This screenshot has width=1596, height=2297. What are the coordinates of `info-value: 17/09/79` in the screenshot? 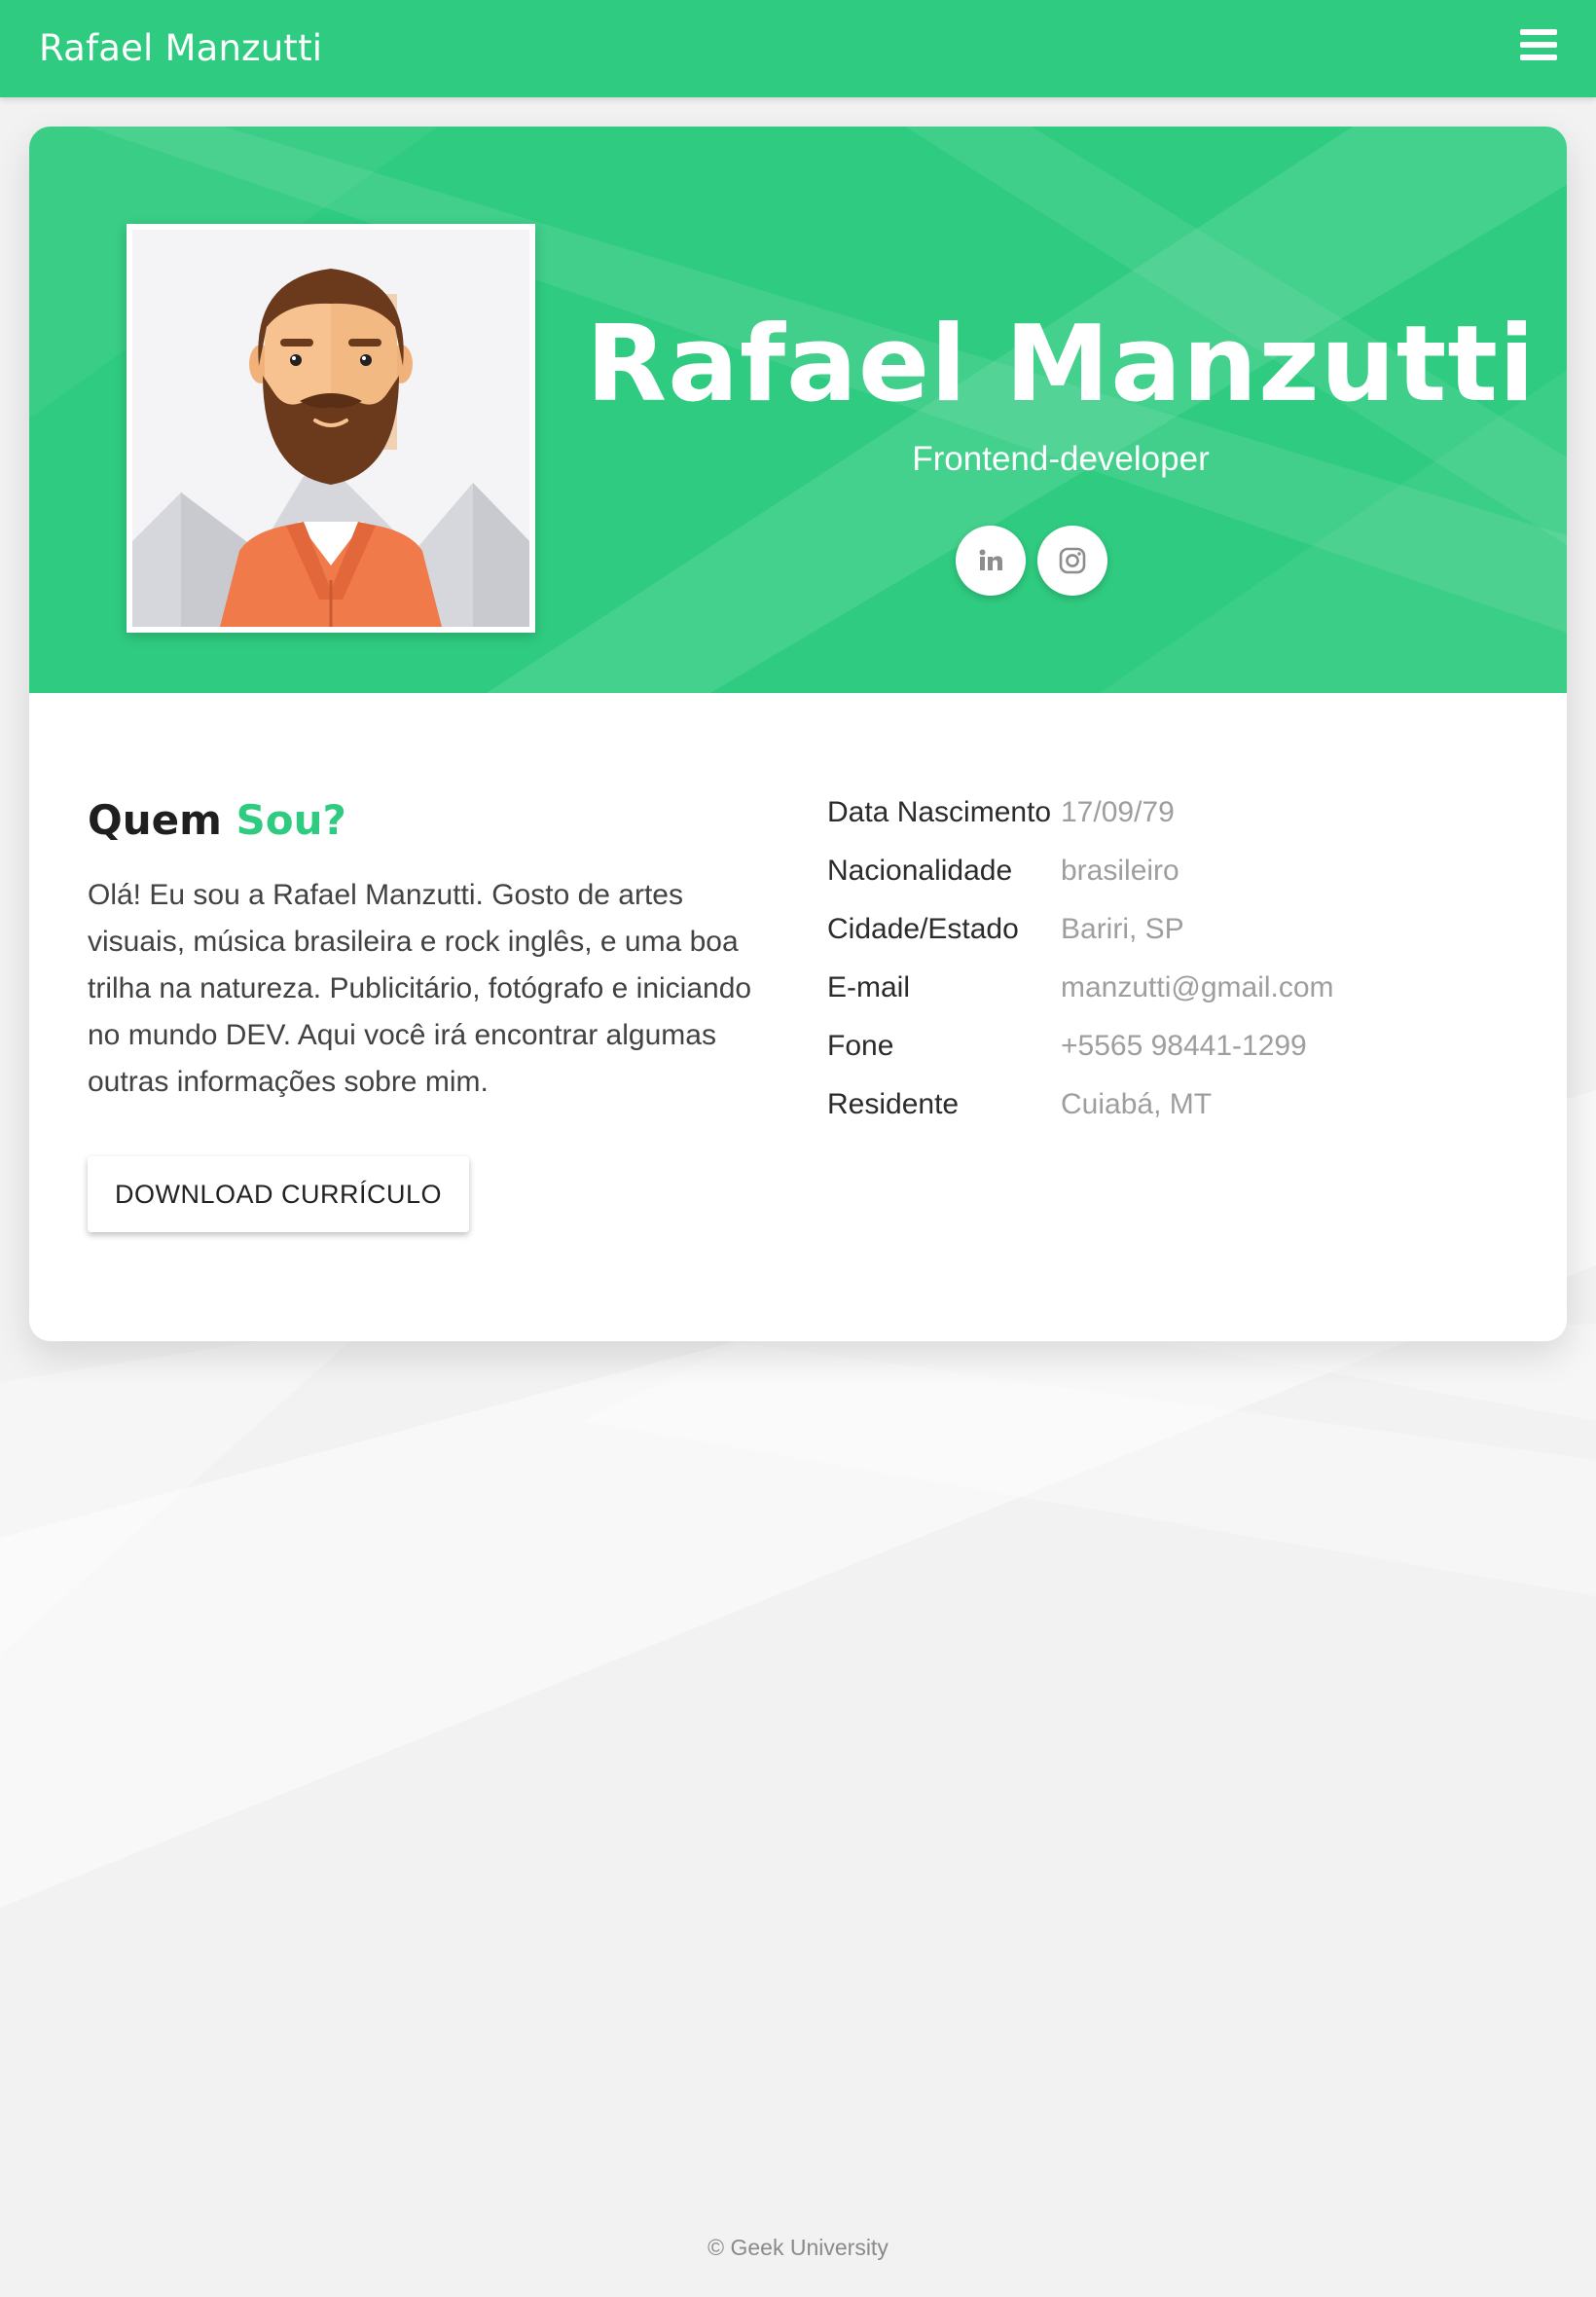 It's located at (1118, 812).